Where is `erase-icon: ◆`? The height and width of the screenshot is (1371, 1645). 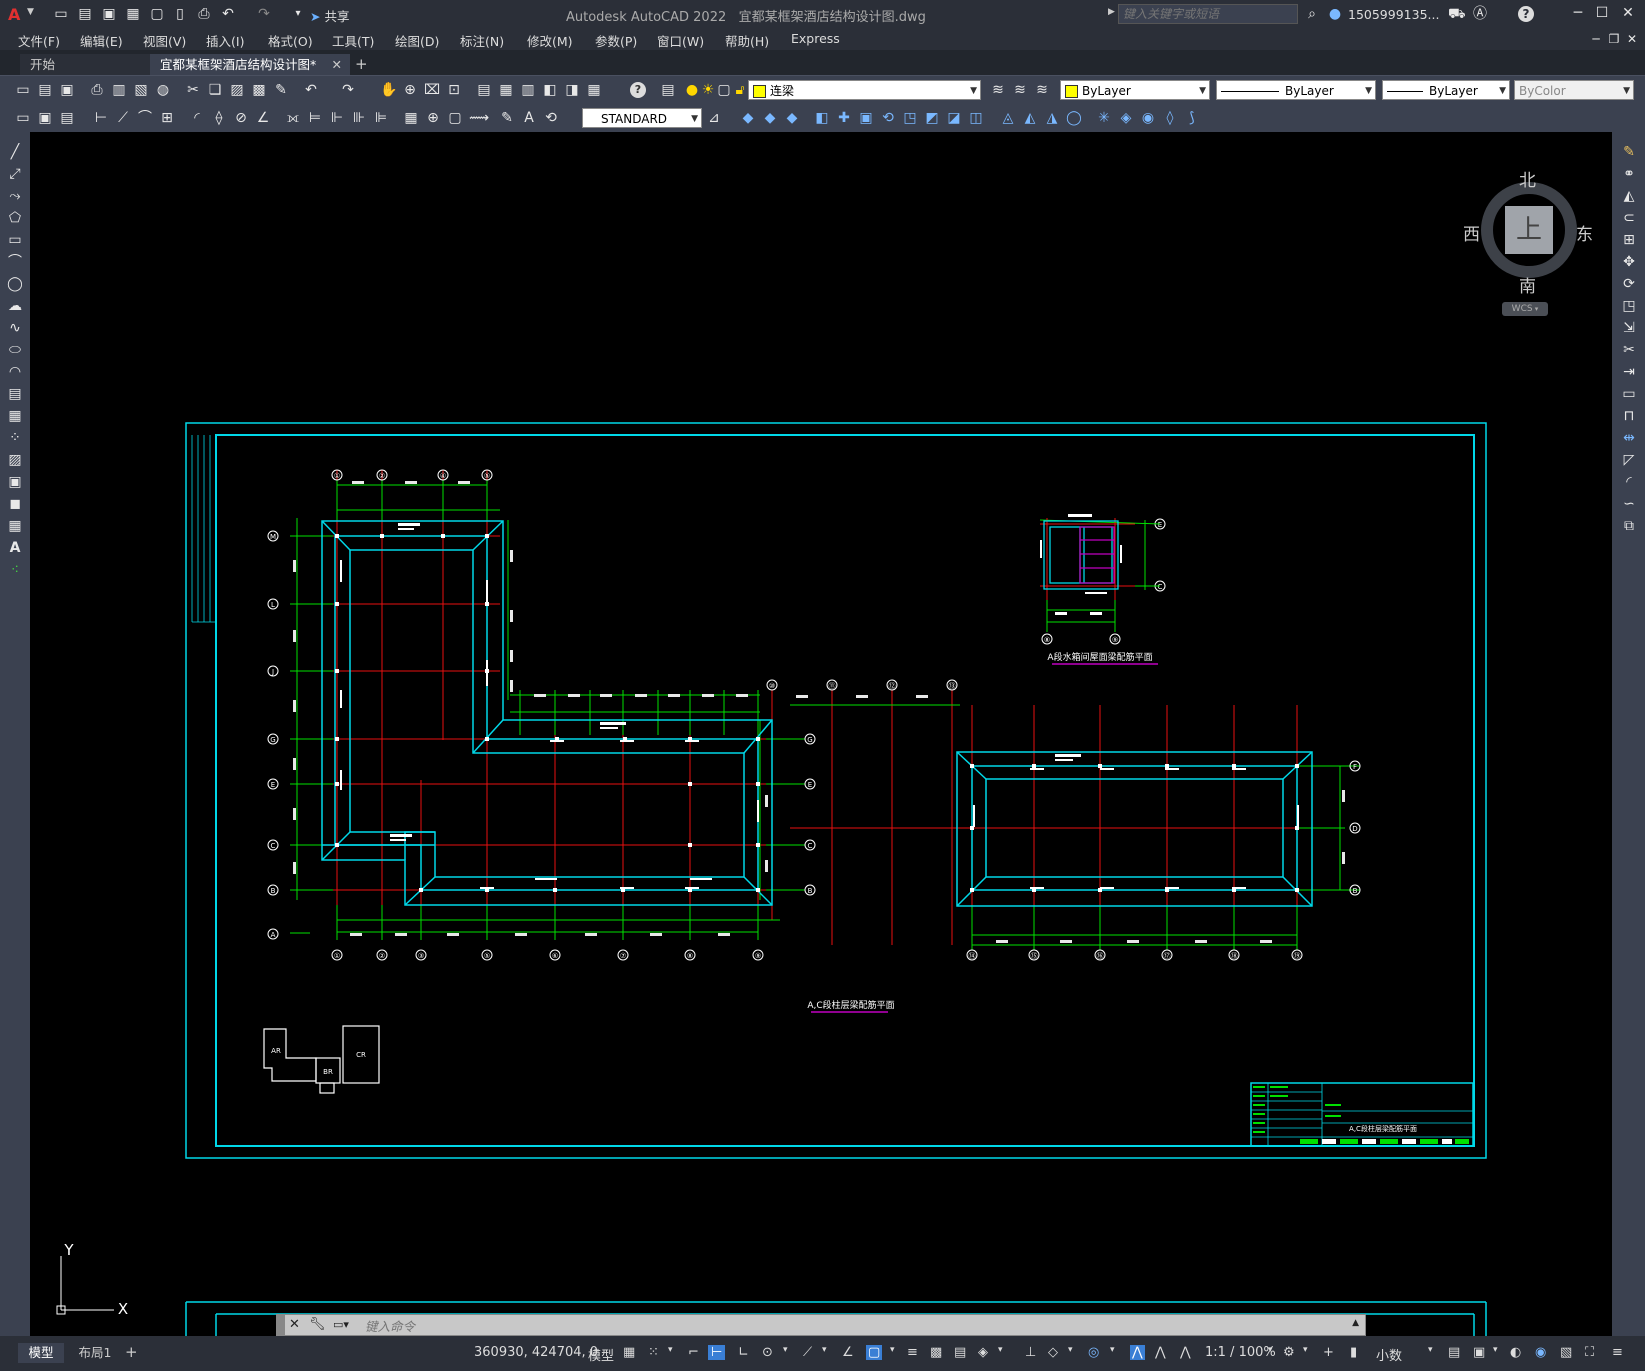
erase-icon: ◆ is located at coordinates (748, 118).